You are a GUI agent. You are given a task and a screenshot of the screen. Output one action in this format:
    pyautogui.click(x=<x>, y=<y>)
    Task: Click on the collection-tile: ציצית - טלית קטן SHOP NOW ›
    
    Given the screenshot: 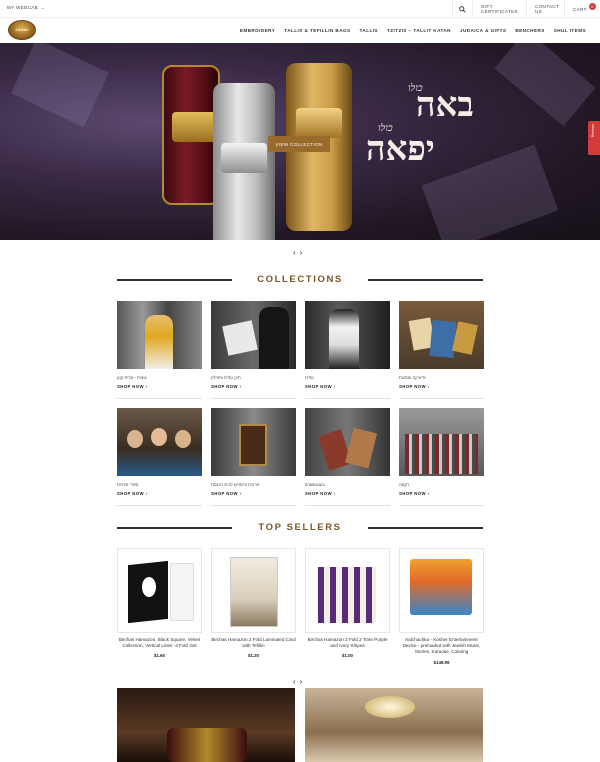 What is the action you would take?
    pyautogui.click(x=159, y=350)
    